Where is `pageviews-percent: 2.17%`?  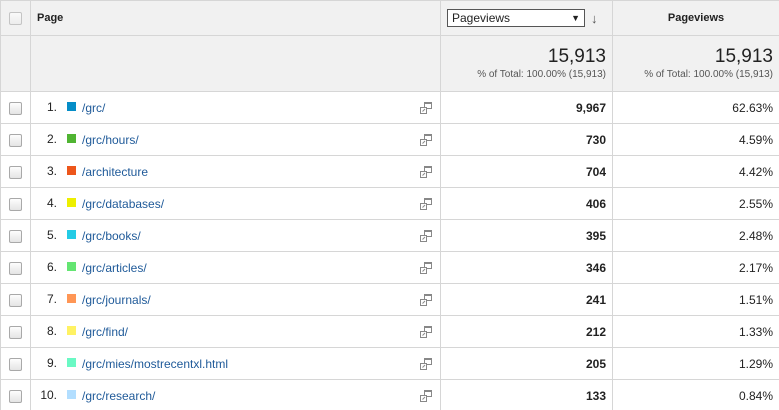
pageviews-percent: 2.17% is located at coordinates (695, 267).